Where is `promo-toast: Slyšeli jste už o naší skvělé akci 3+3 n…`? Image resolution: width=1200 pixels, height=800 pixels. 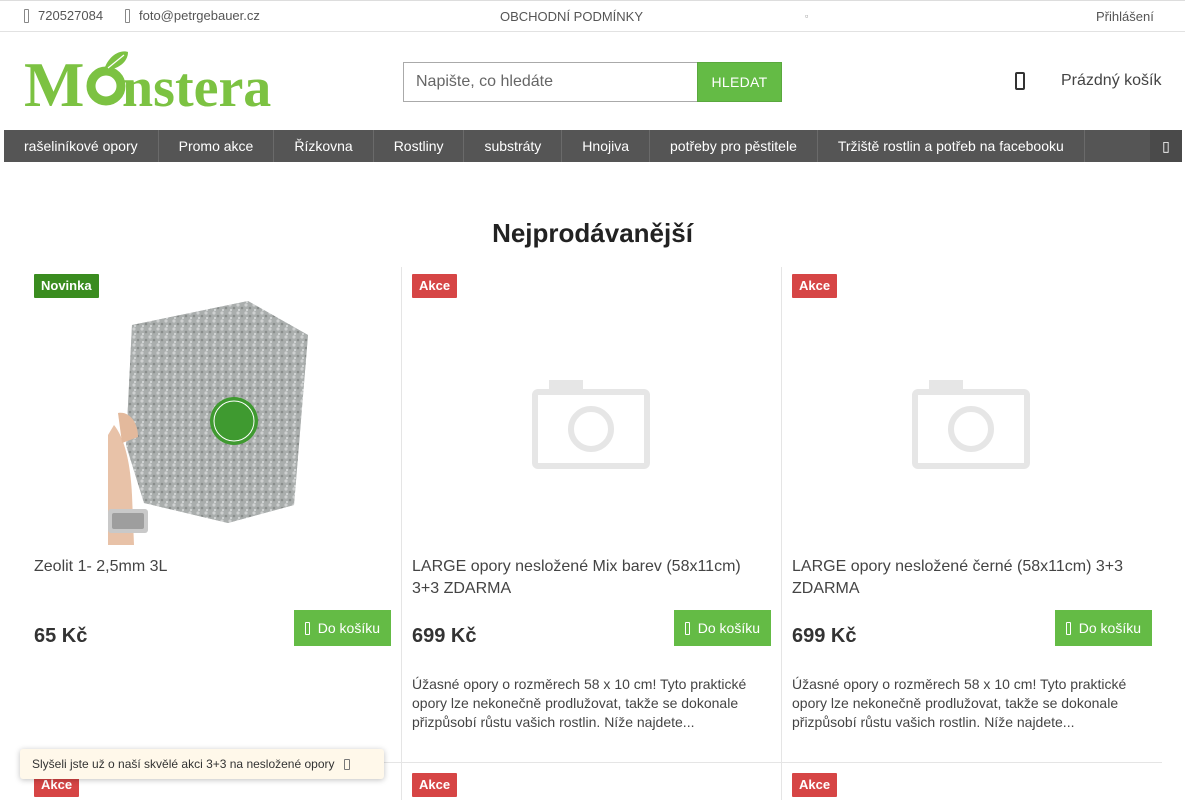 promo-toast: Slyšeli jste už o naší skvělé akci 3+3 n… is located at coordinates (202, 764).